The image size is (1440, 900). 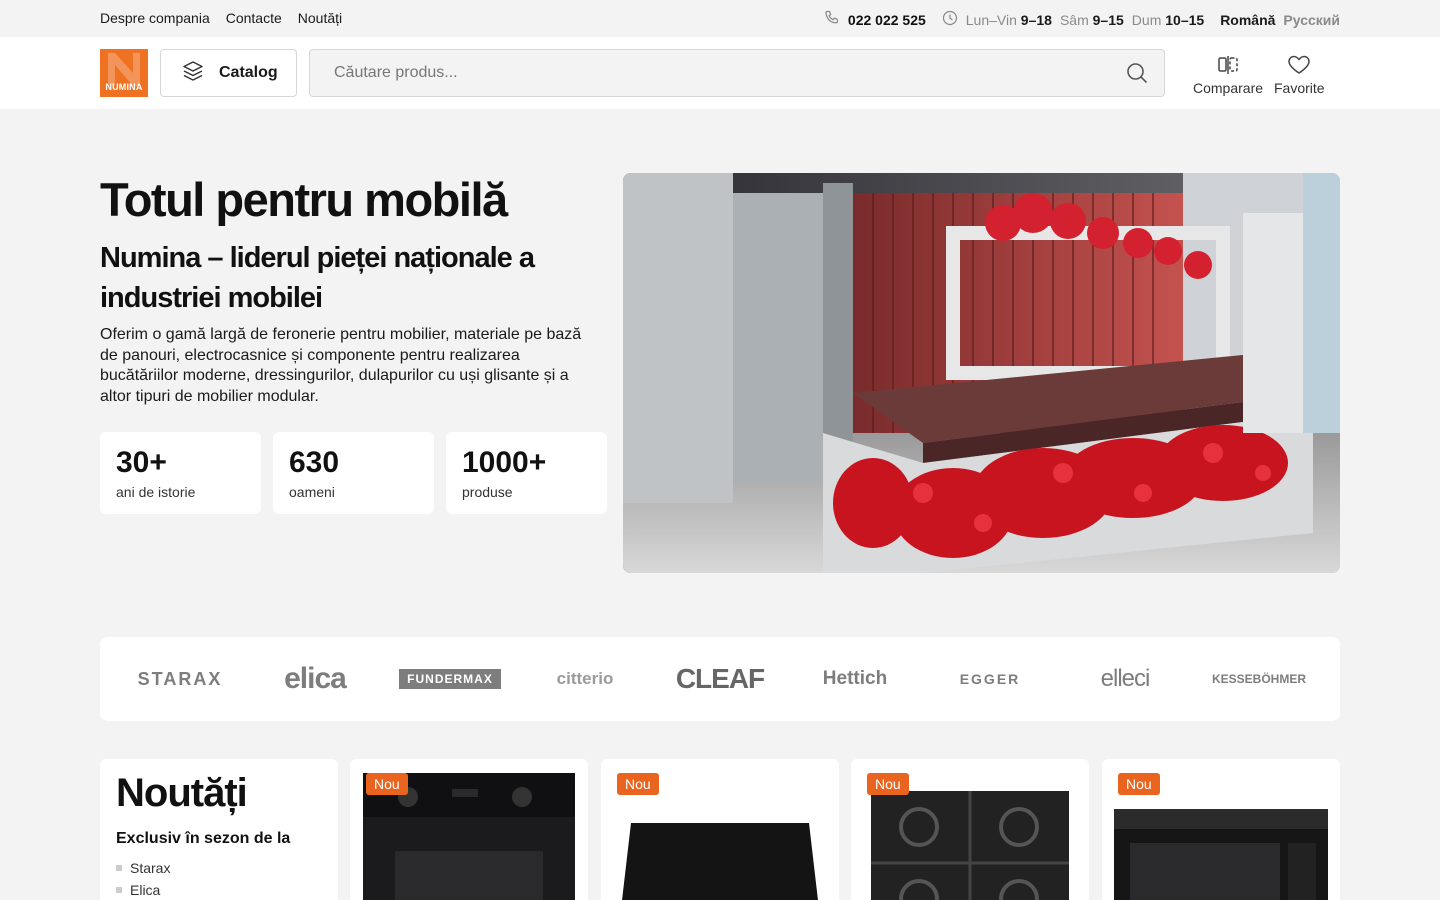 I want to click on favorites-label: Favorite, so click(x=1299, y=88).